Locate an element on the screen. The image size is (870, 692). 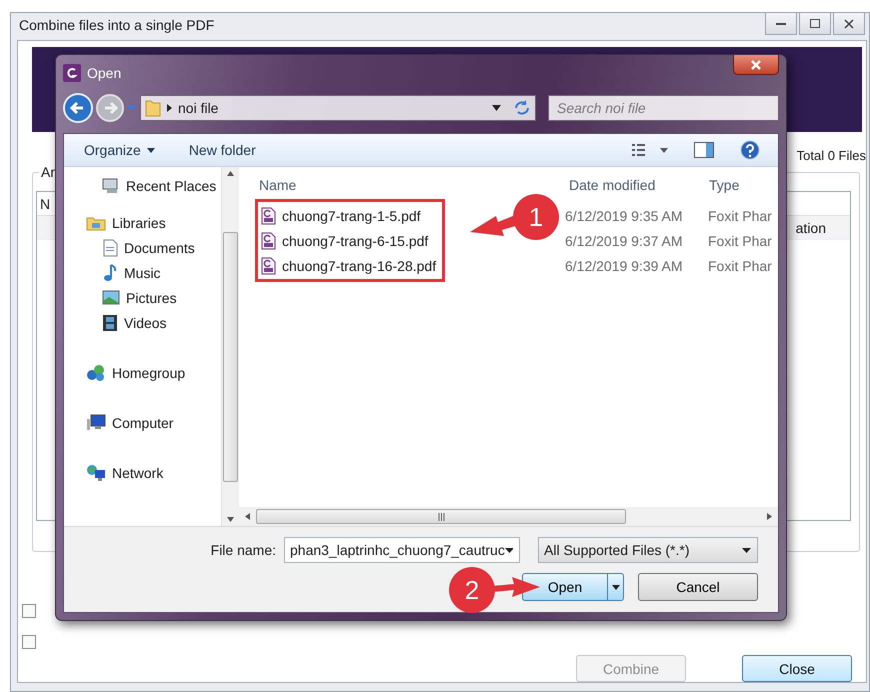
organize-menu: Organize is located at coordinates (119, 150).